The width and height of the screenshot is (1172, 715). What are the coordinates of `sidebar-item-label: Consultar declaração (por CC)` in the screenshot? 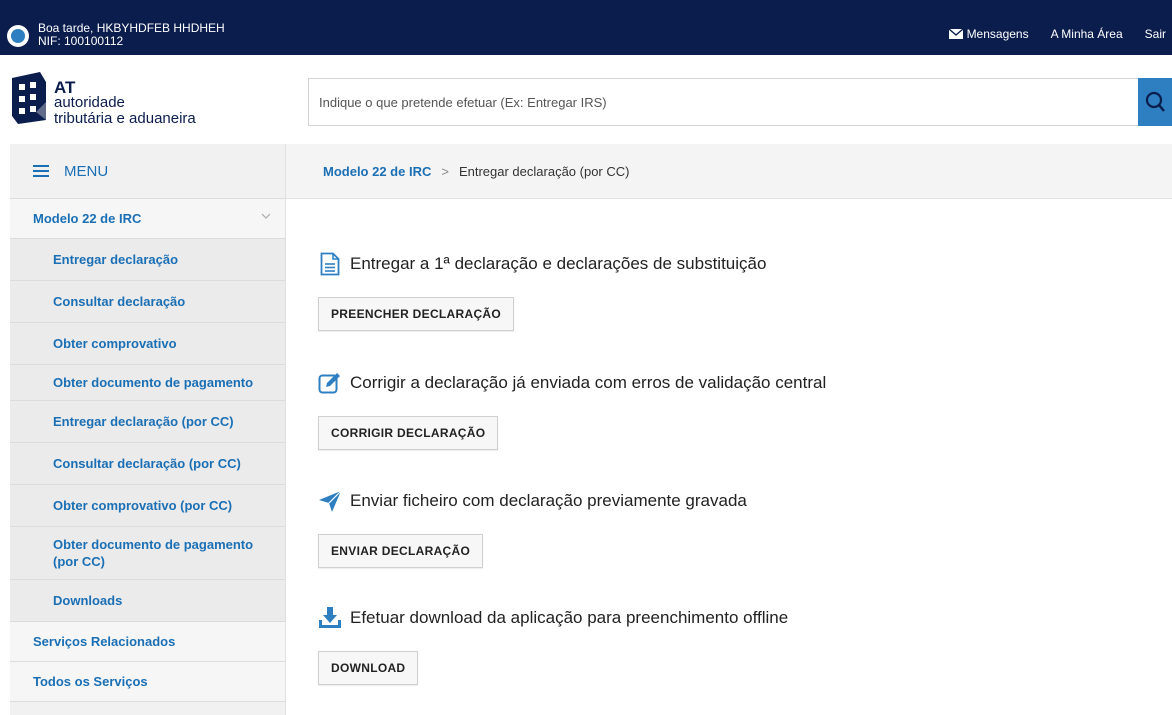 It's located at (147, 463).